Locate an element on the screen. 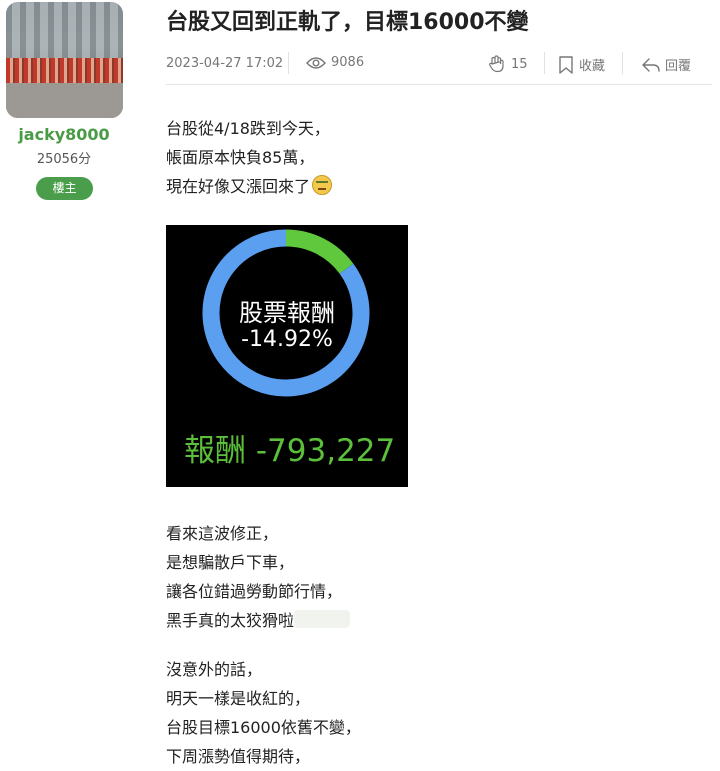 This screenshot has height=771, width=720. post-date: 2023-04-27 17:02 is located at coordinates (225, 63).